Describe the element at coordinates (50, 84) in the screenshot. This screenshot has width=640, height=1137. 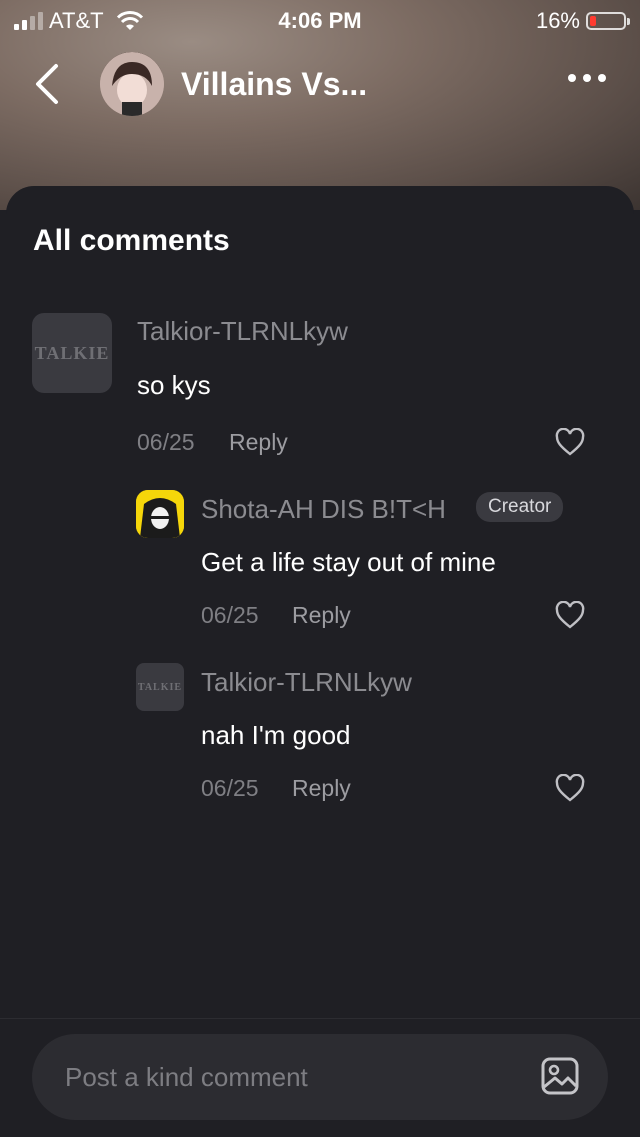
I see `back-chevron-icon` at that location.